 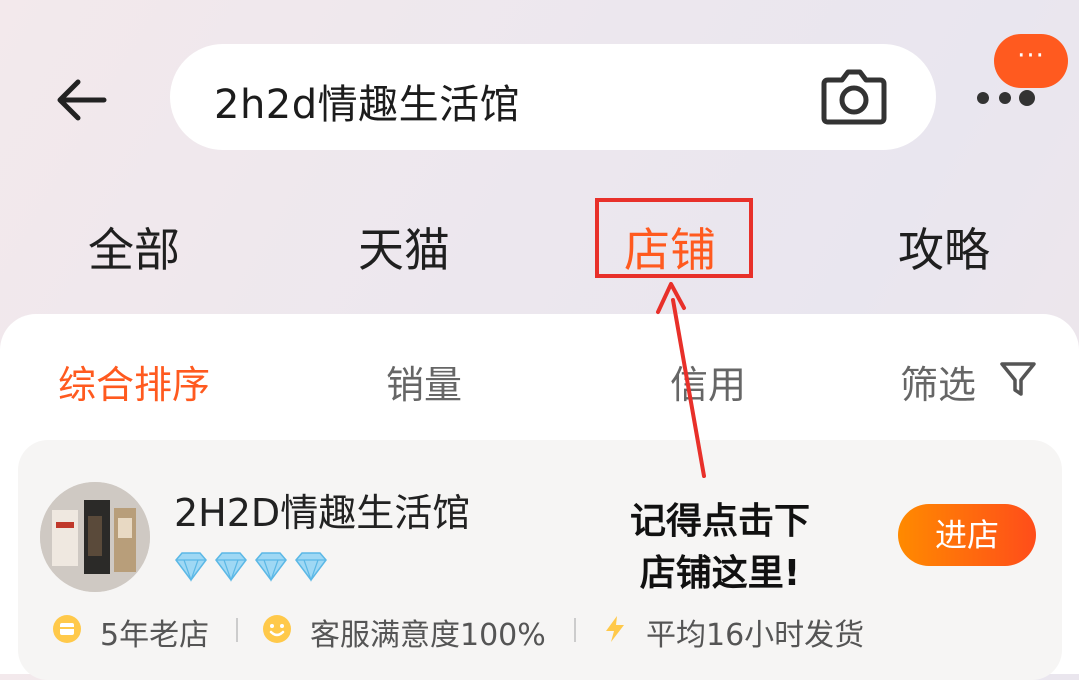 What do you see at coordinates (719, 521) in the screenshot?
I see `annotation-line-1: 记得点击下` at bounding box center [719, 521].